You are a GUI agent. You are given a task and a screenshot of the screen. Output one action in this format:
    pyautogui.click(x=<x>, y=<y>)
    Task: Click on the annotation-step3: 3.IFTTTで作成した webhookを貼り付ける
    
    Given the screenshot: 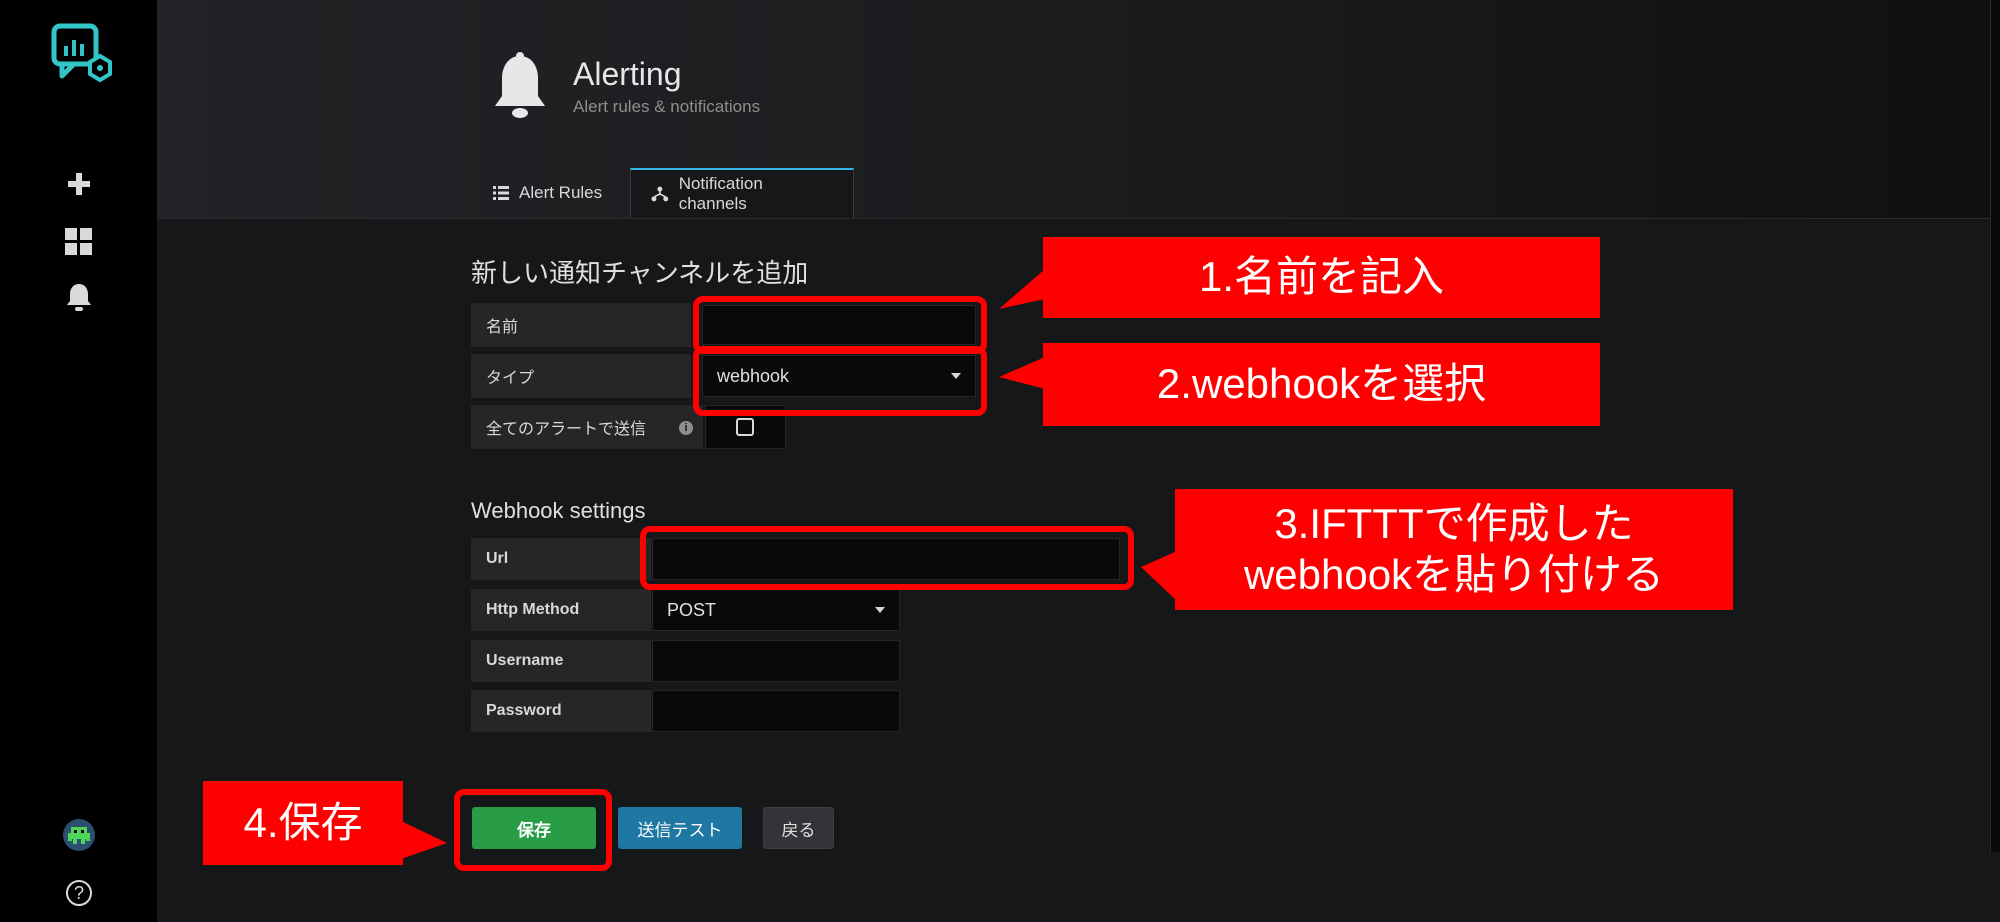 What is the action you would take?
    pyautogui.click(x=1437, y=549)
    